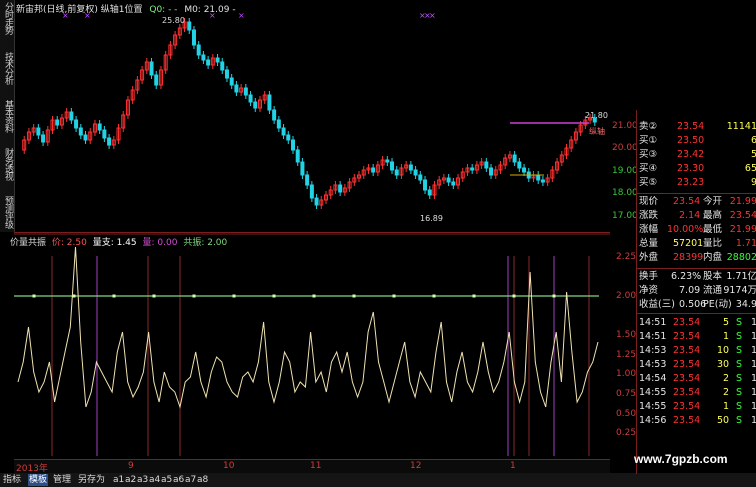  Describe the element at coordinates (12, 480) in the screenshot. I see `tab-indicator: 指标` at that location.